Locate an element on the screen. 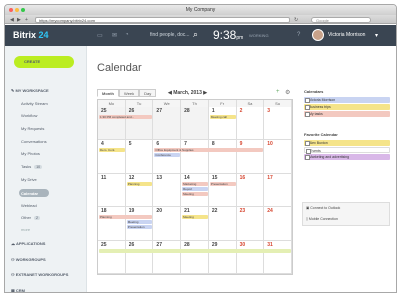 This screenshot has width=401, height=297. logo: Bitrix 24 is located at coordinates (31, 35).